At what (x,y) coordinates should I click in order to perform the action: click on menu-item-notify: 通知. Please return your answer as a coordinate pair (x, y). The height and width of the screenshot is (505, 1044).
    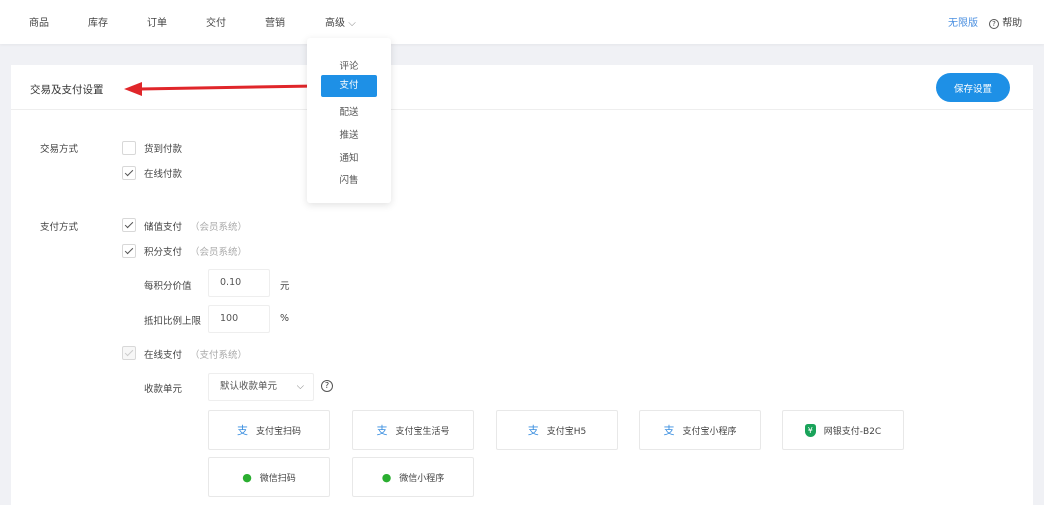
    Looking at the image, I should click on (349, 157).